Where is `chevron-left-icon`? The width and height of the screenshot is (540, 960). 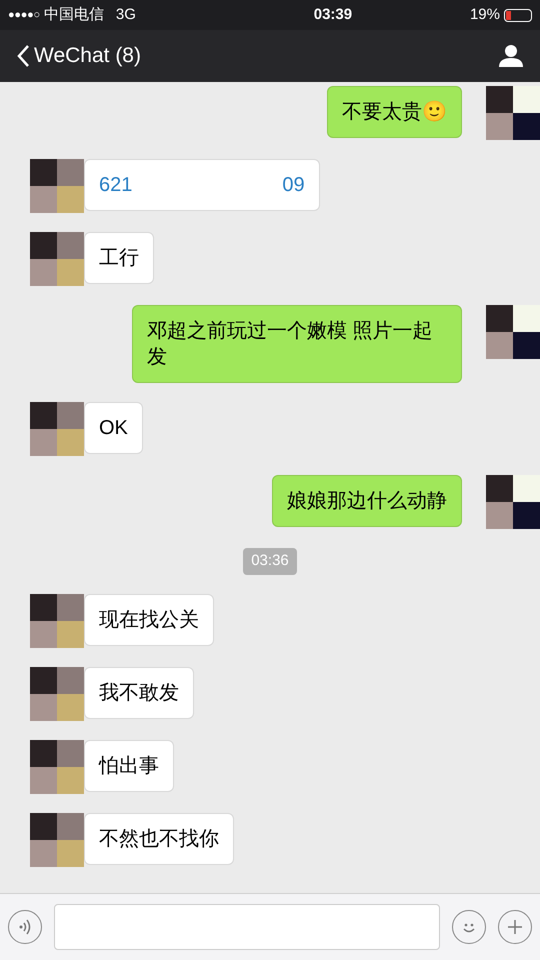
chevron-left-icon is located at coordinates (23, 56).